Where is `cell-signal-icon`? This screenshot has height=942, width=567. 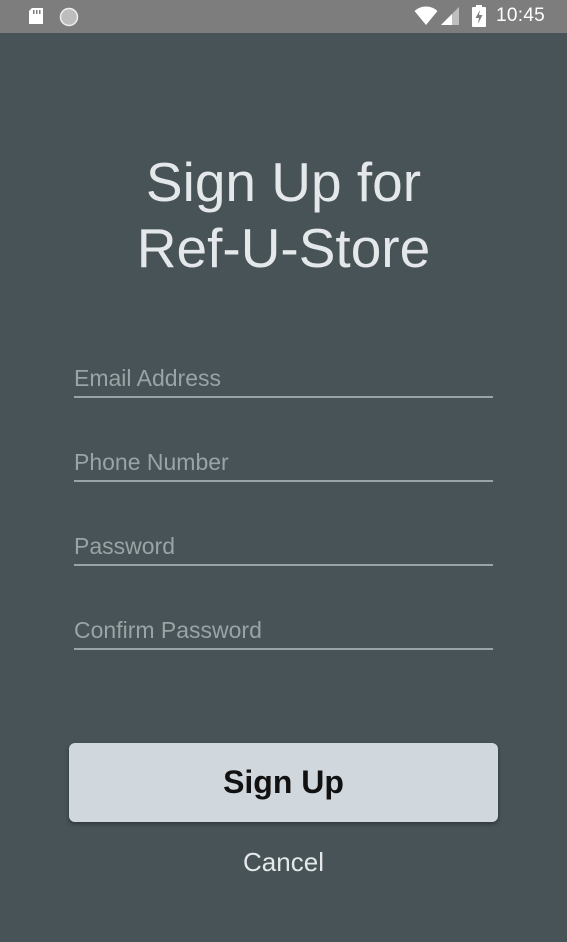 cell-signal-icon is located at coordinates (450, 16).